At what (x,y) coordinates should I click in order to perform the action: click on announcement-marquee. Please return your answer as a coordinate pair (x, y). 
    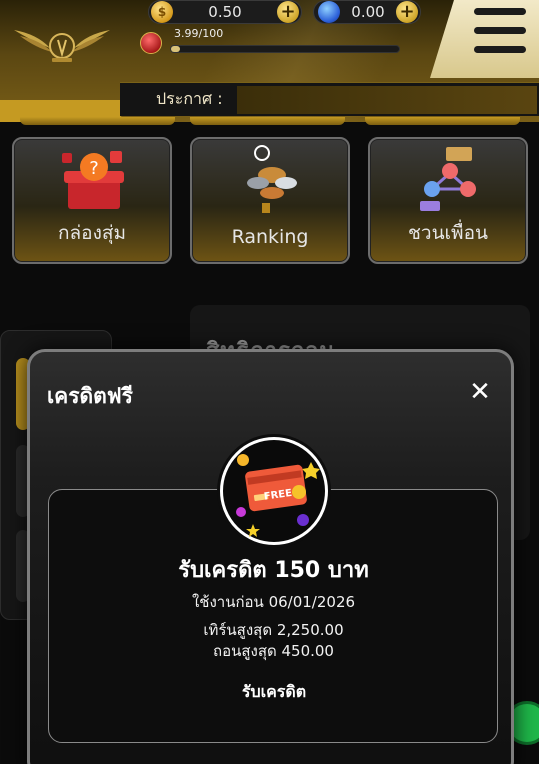
    Looking at the image, I should click on (386, 99).